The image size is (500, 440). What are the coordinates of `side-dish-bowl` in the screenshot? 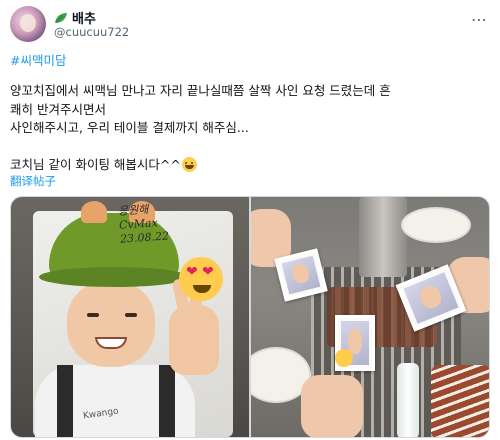 It's located at (436, 225).